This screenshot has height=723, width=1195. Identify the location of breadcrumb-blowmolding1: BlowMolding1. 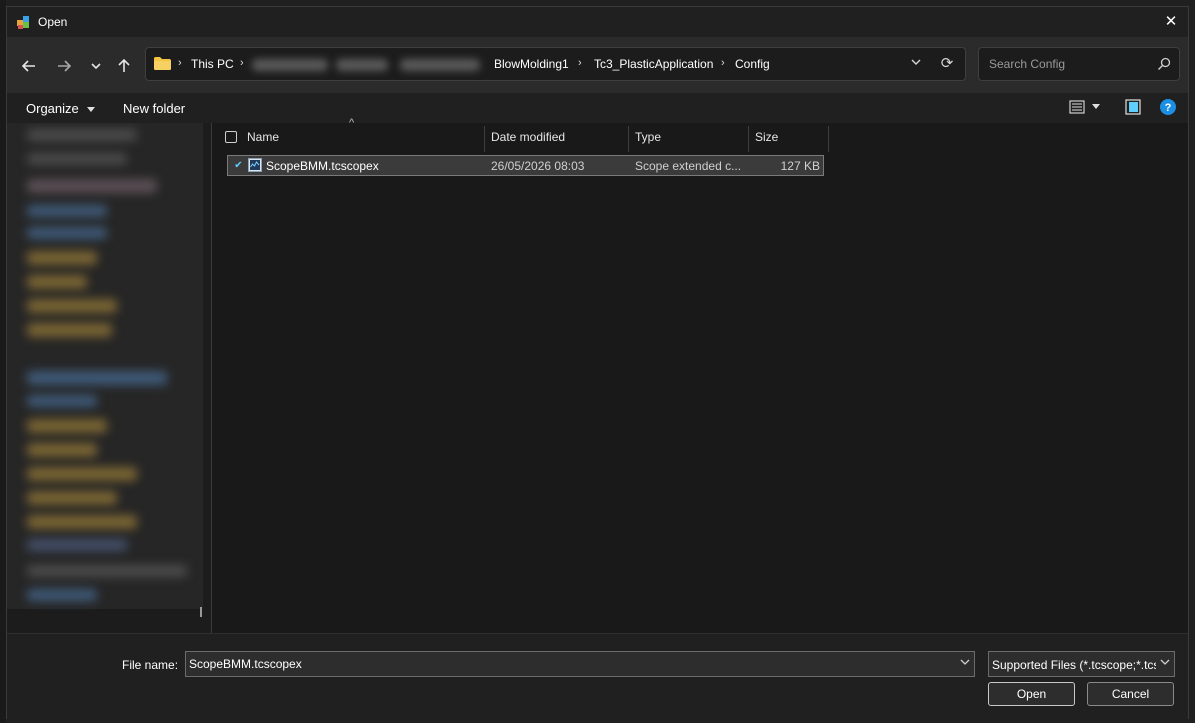
(531, 64).